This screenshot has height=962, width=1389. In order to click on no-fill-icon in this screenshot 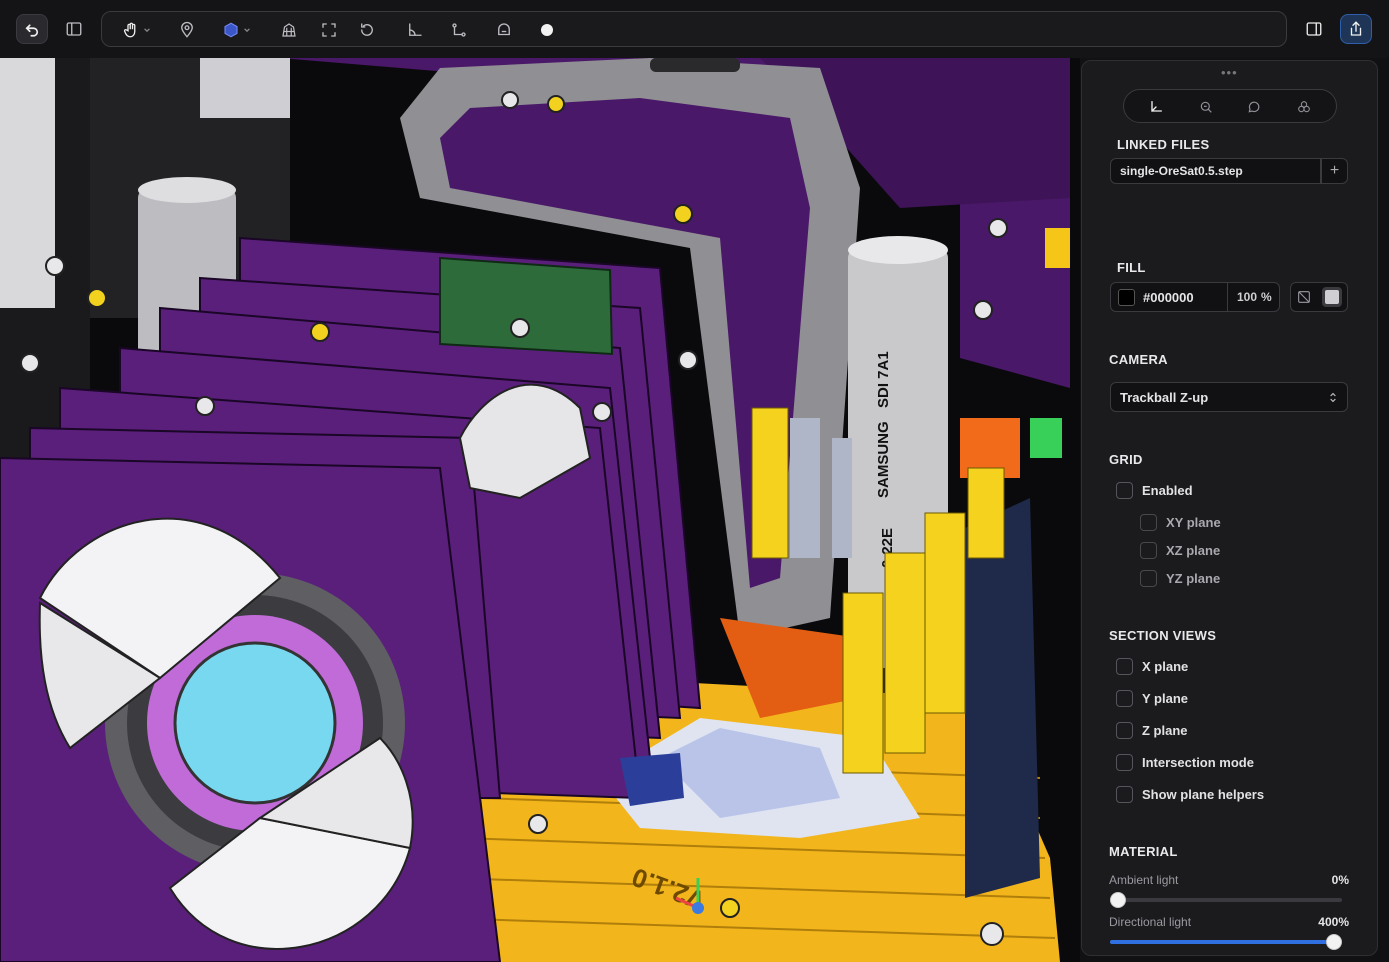, I will do `click(1304, 297)`.